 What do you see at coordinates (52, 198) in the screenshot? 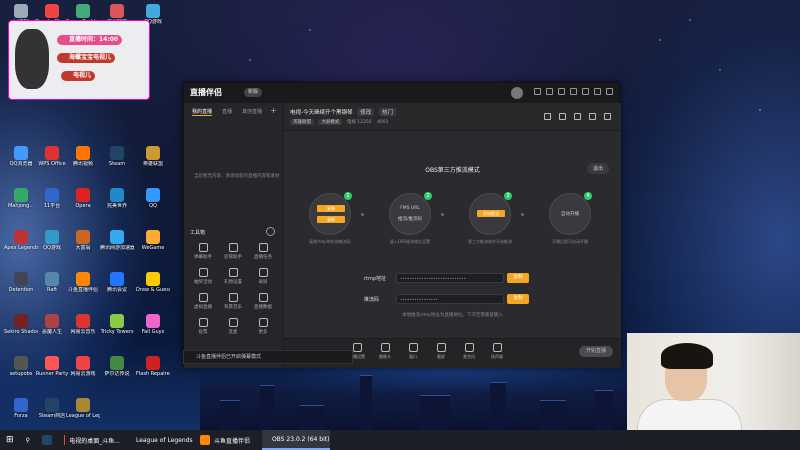
I see `desktop-icon: 11平台` at bounding box center [52, 198].